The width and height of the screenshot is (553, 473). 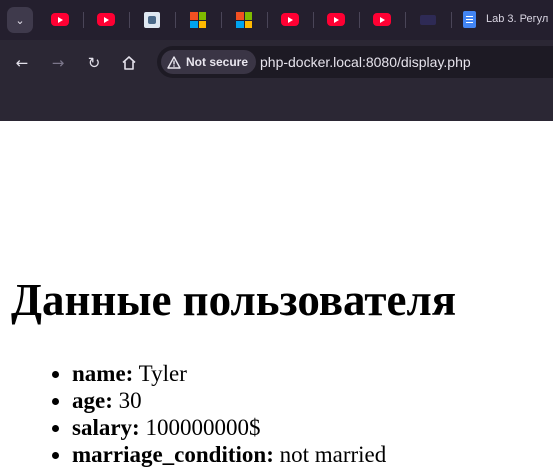 I want to click on list-item-marriage-condition: marriage_condition: not married, so click(x=229, y=454).